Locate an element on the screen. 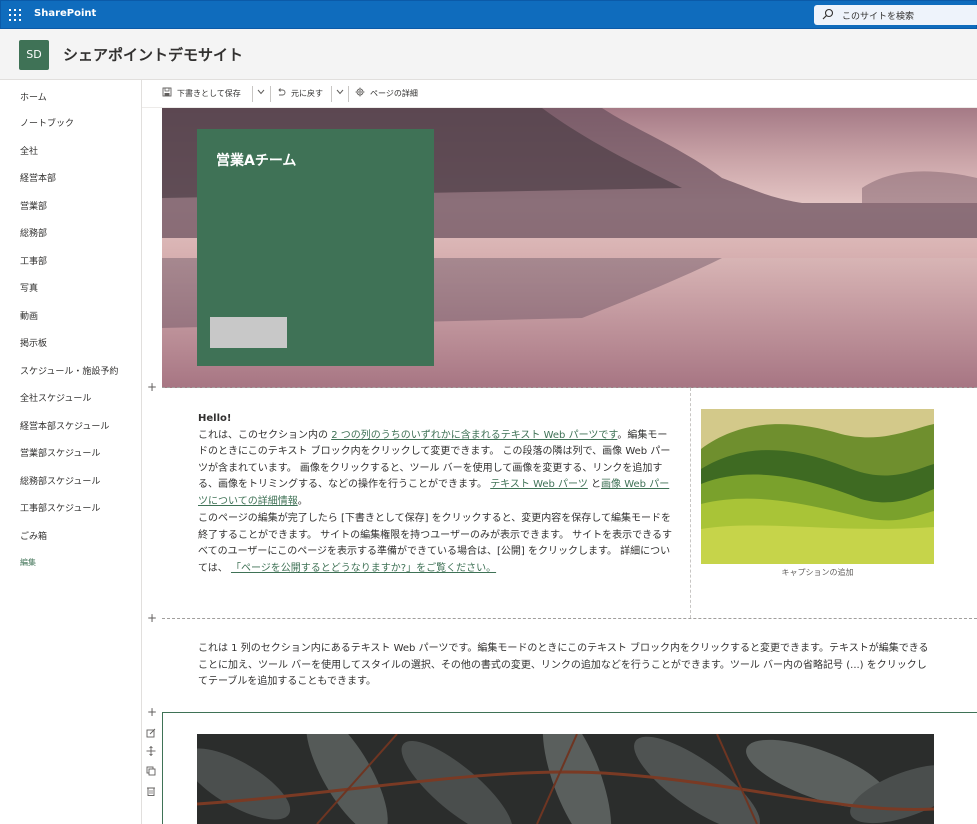  nav-item-management: 経営本部 is located at coordinates (38, 177).